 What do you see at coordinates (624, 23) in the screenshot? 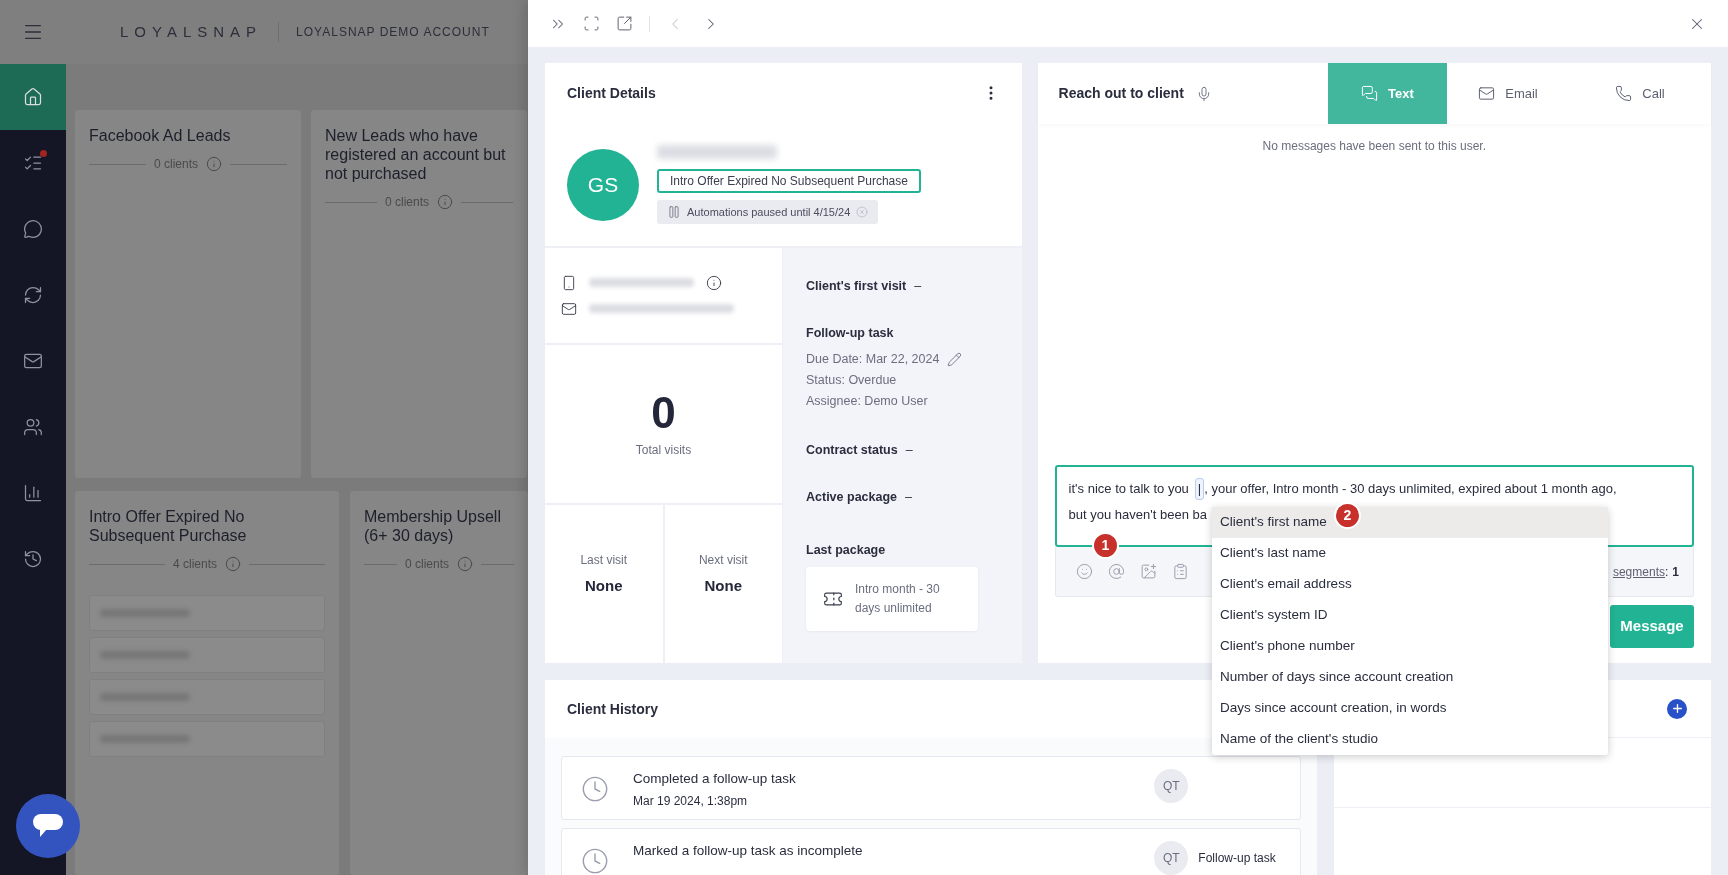
I see `open-external-icon` at bounding box center [624, 23].